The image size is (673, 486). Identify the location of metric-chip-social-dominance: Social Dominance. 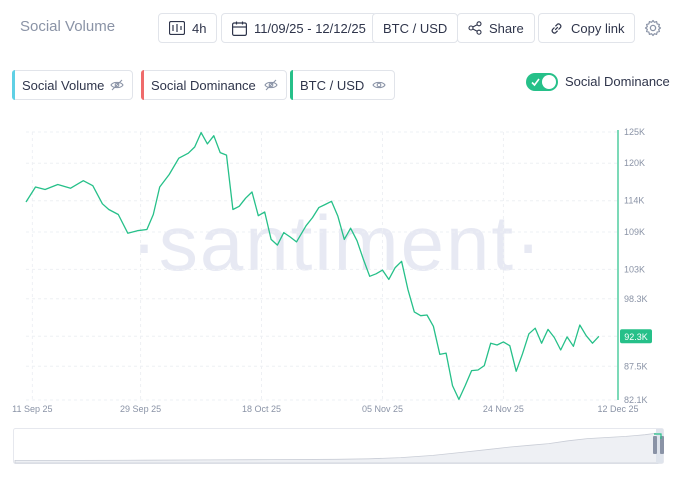
(214, 85).